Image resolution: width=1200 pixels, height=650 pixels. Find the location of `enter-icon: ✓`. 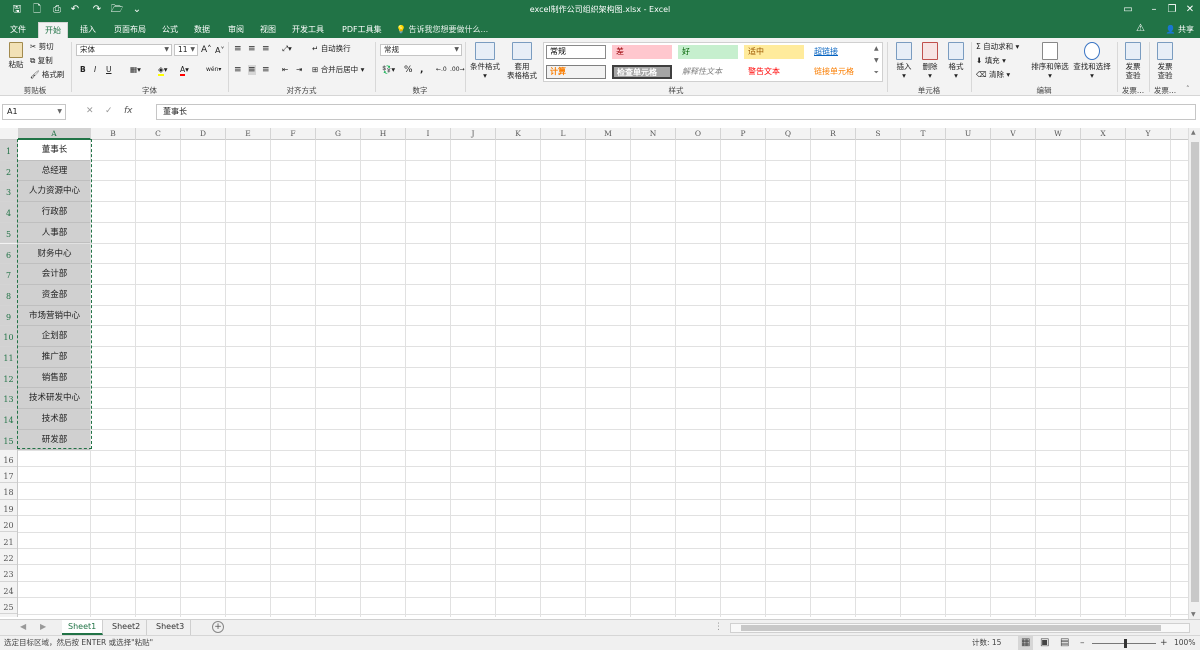

enter-icon: ✓ is located at coordinates (109, 111).